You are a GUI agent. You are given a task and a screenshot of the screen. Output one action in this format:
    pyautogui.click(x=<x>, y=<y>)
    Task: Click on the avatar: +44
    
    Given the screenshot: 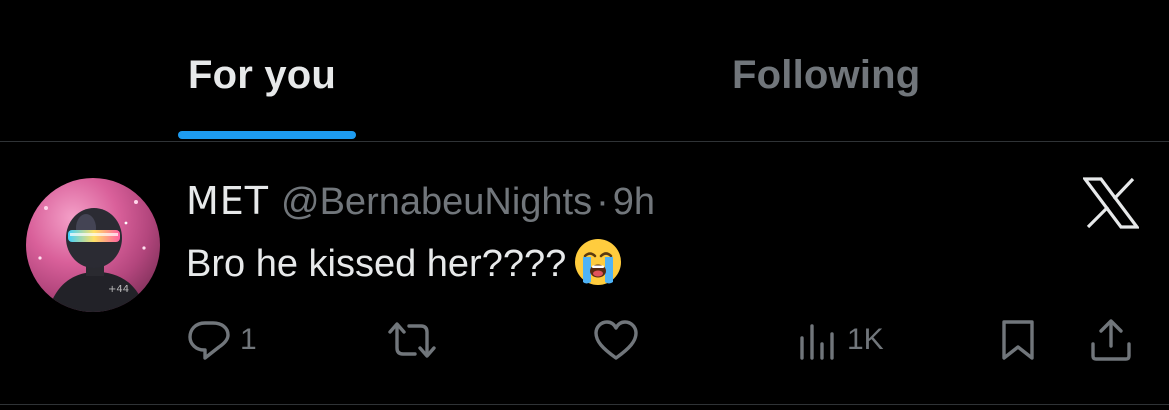 What is the action you would take?
    pyautogui.click(x=93, y=245)
    